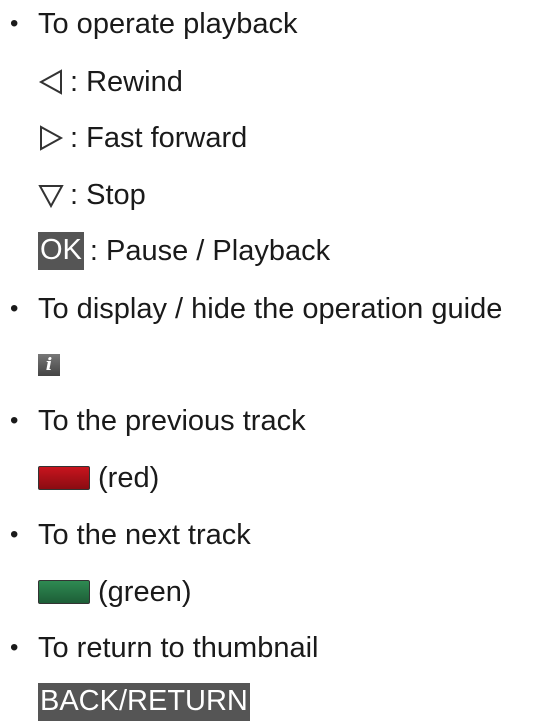 The image size is (553, 722). I want to click on stop-triangle-down-icon, so click(51, 197).